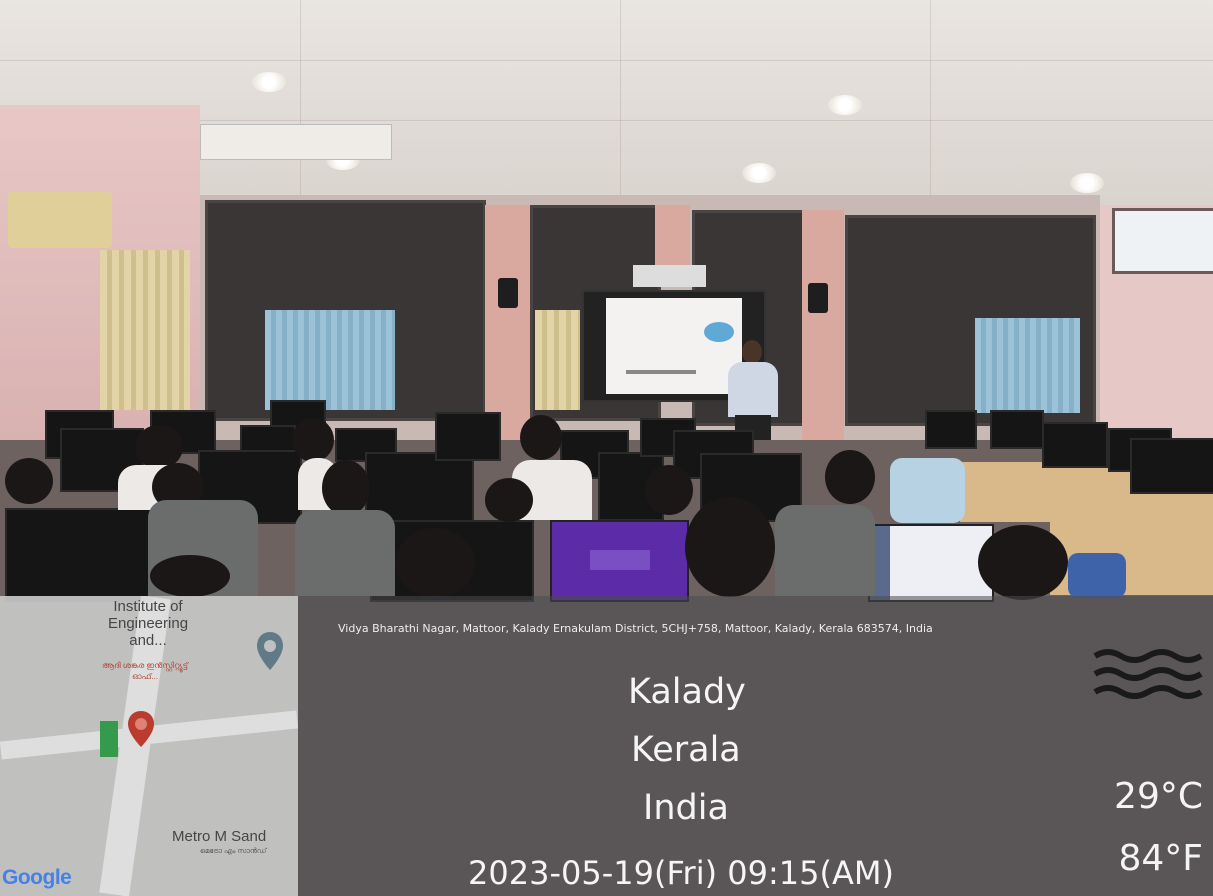 This screenshot has height=896, width=1213. Describe the element at coordinates (219, 836) in the screenshot. I see `map-nearby-place: Metro M Sand` at that location.